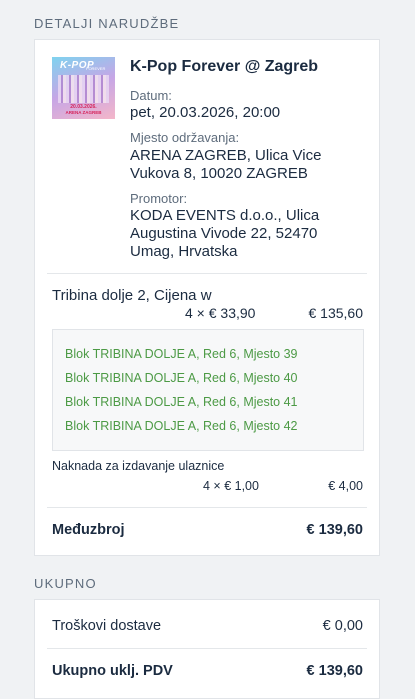 The height and width of the screenshot is (699, 415). I want to click on totals-section-title: UKUPNO, so click(65, 583).